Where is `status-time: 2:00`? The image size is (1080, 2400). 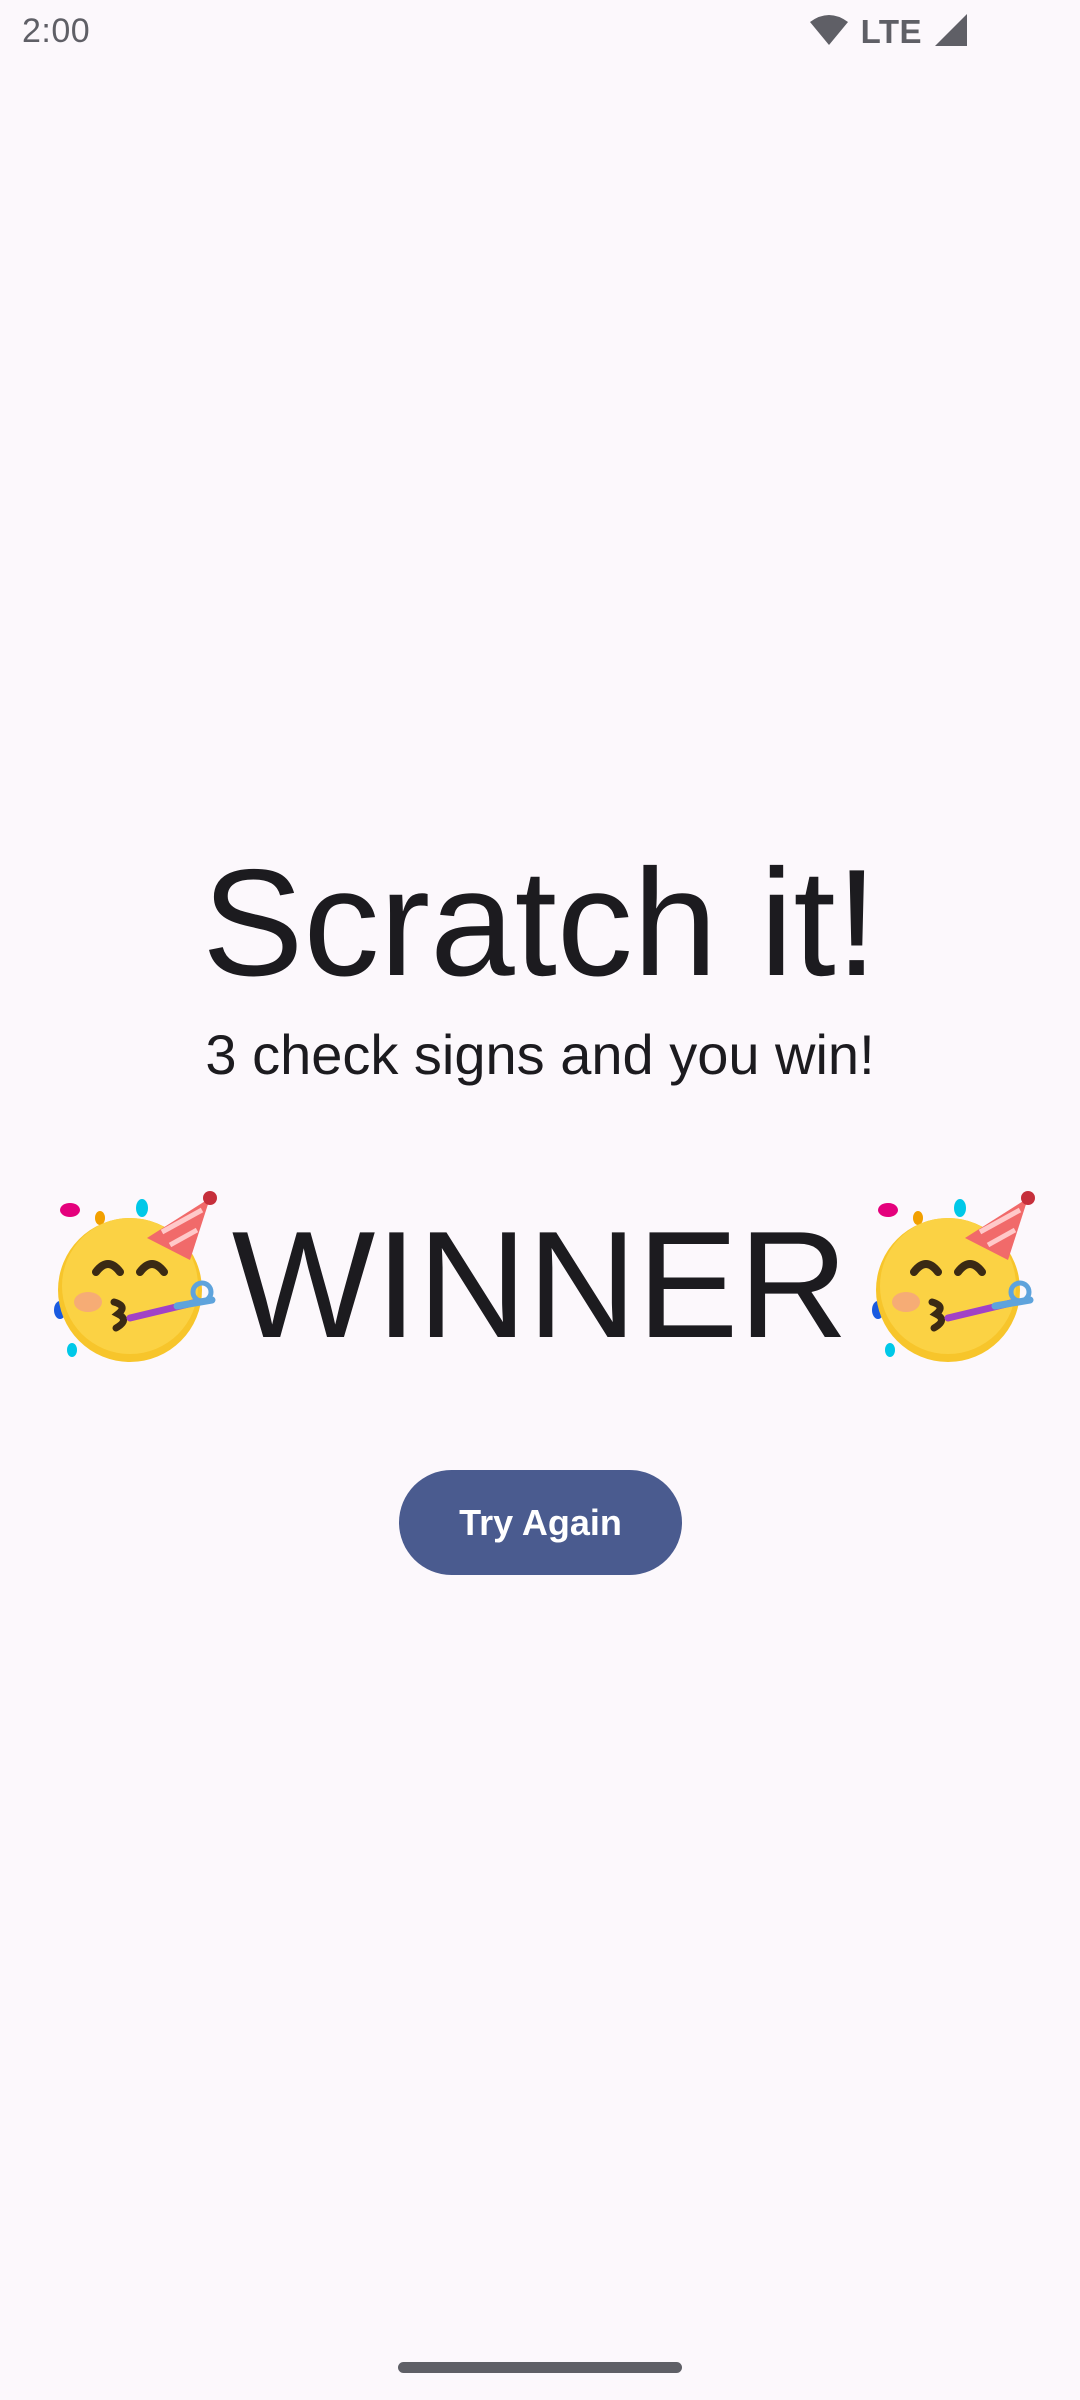 status-time: 2:00 is located at coordinates (56, 31).